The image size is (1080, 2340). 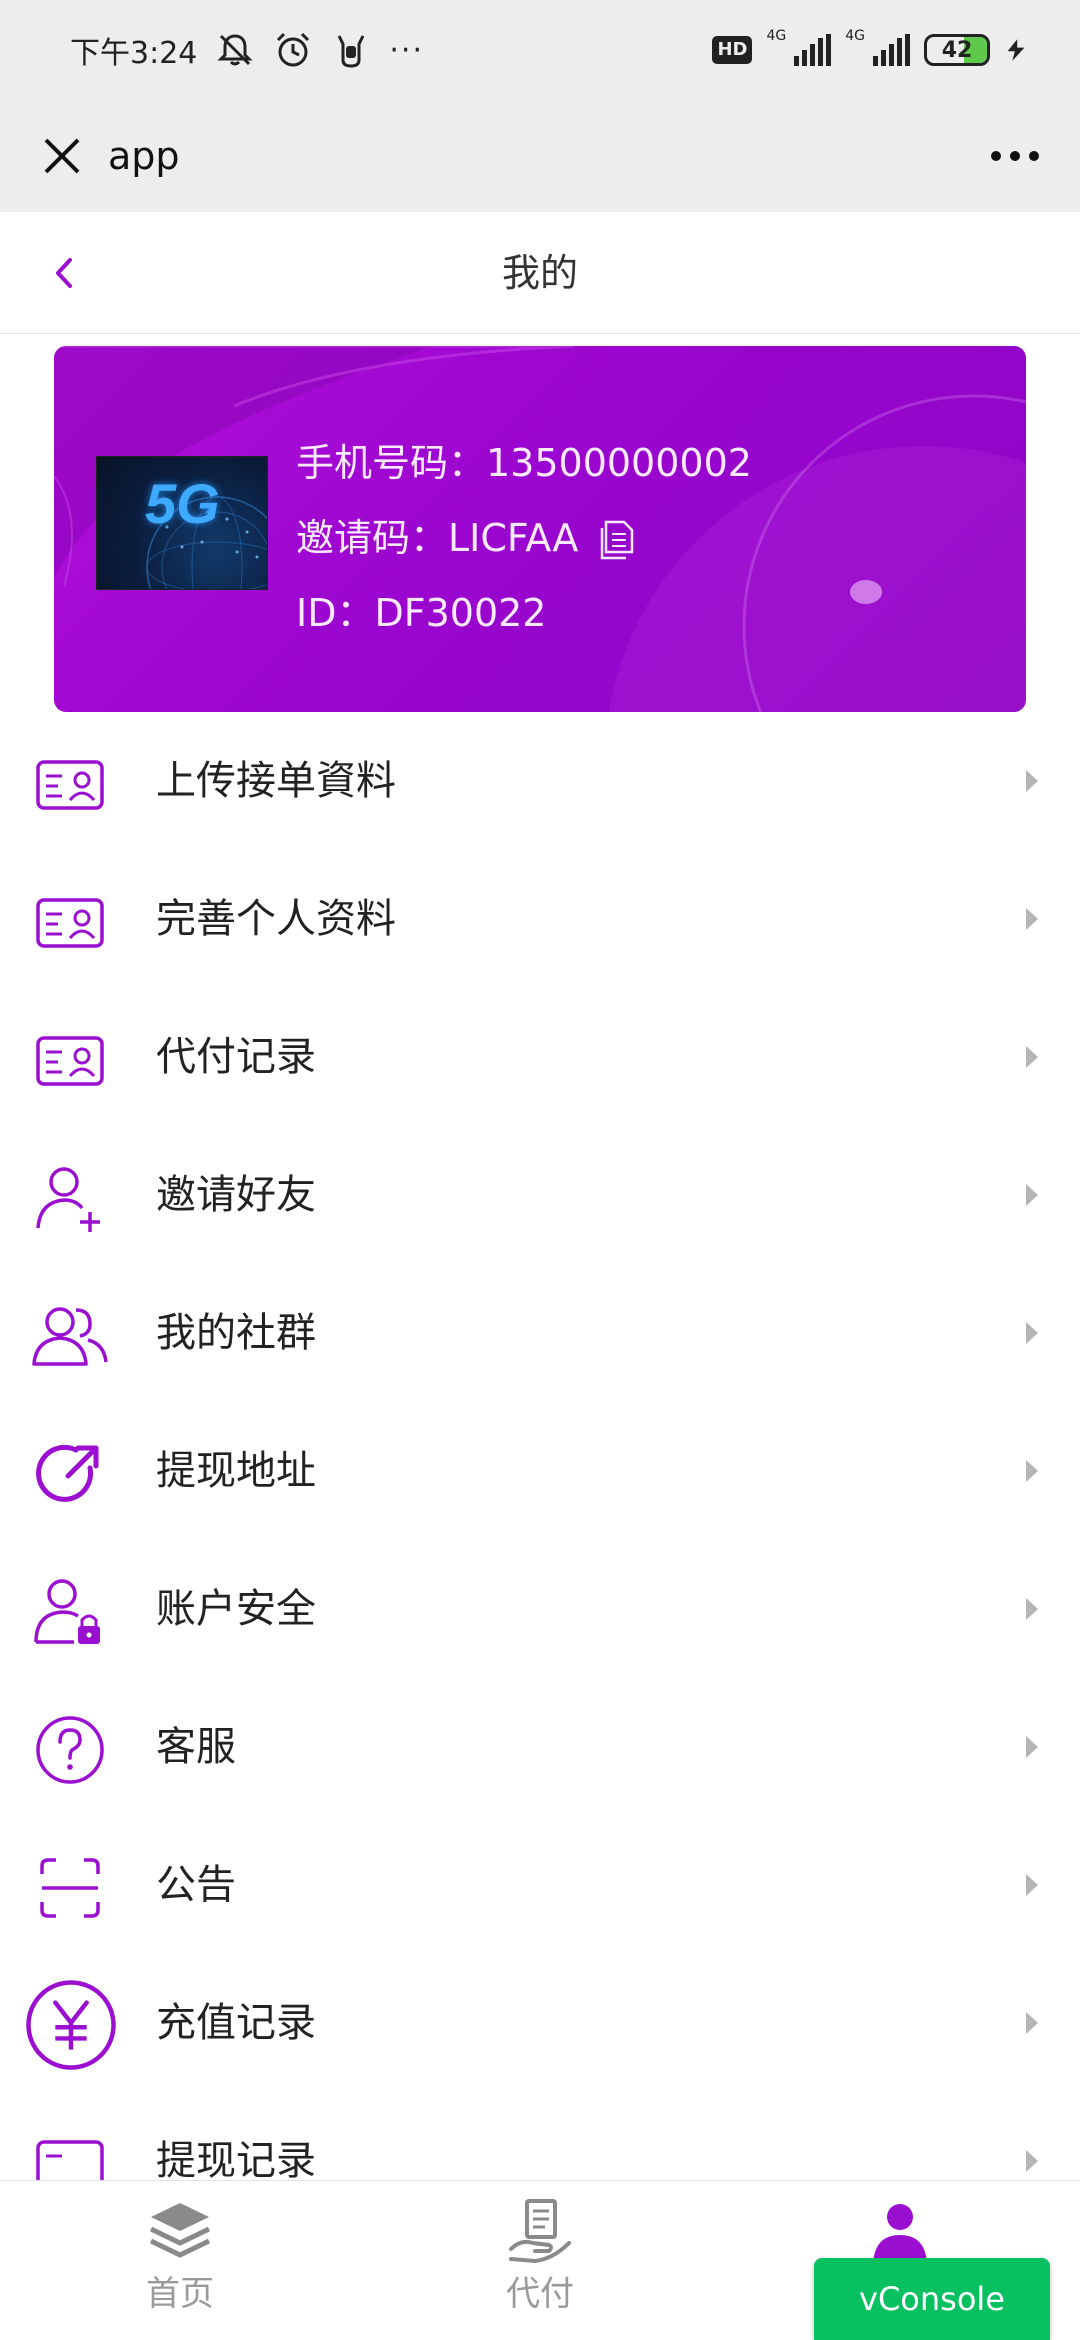 What do you see at coordinates (540, 1195) in the screenshot?
I see `menu-item-invite-friends: 邀请好友` at bounding box center [540, 1195].